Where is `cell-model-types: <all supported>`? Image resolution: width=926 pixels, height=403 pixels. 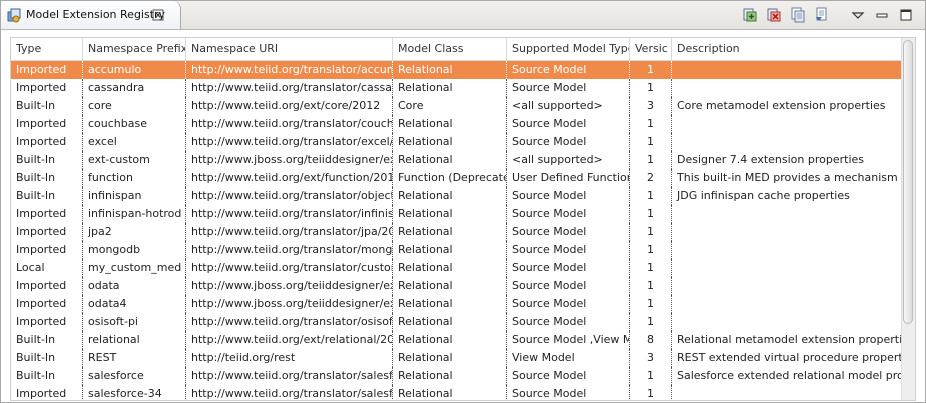 cell-model-types: <all supported> is located at coordinates (568, 106).